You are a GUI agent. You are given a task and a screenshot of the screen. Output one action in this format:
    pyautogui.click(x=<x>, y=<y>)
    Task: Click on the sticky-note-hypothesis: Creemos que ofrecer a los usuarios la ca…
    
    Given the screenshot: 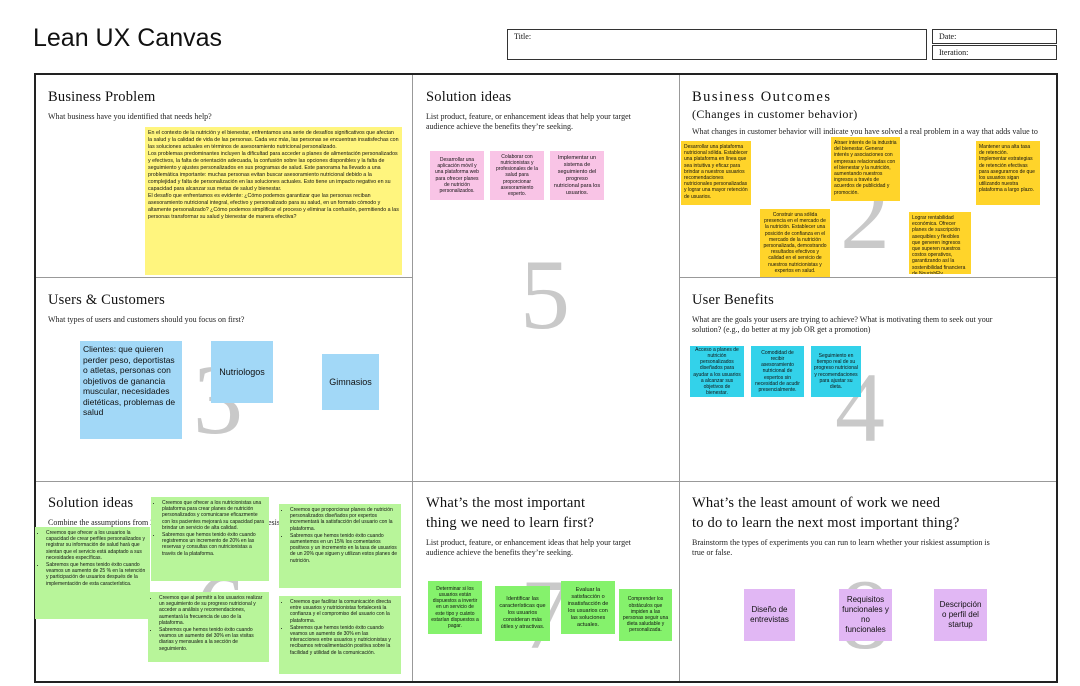 What is the action you would take?
    pyautogui.click(x=92, y=573)
    